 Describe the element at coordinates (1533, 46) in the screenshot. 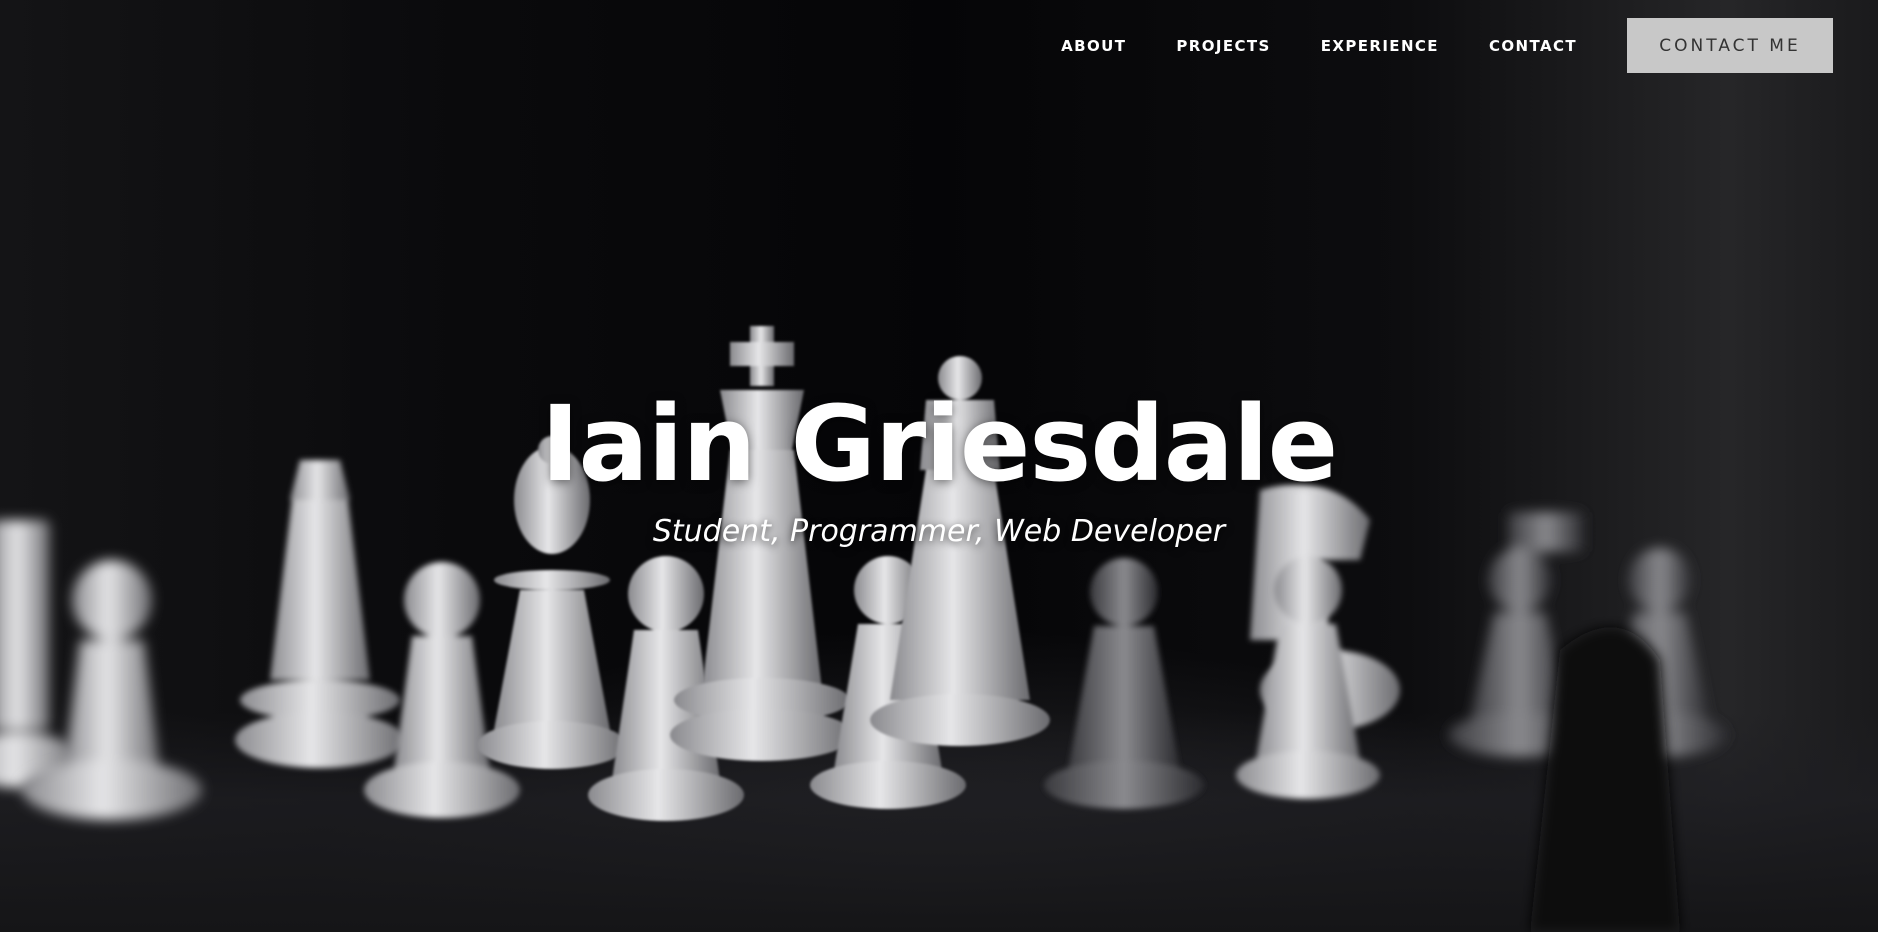

I see `nav-item-contact: CONTACT` at that location.